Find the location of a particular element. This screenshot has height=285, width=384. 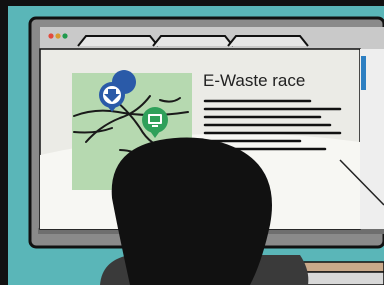

desk-keyboard is located at coordinates (341, 278).